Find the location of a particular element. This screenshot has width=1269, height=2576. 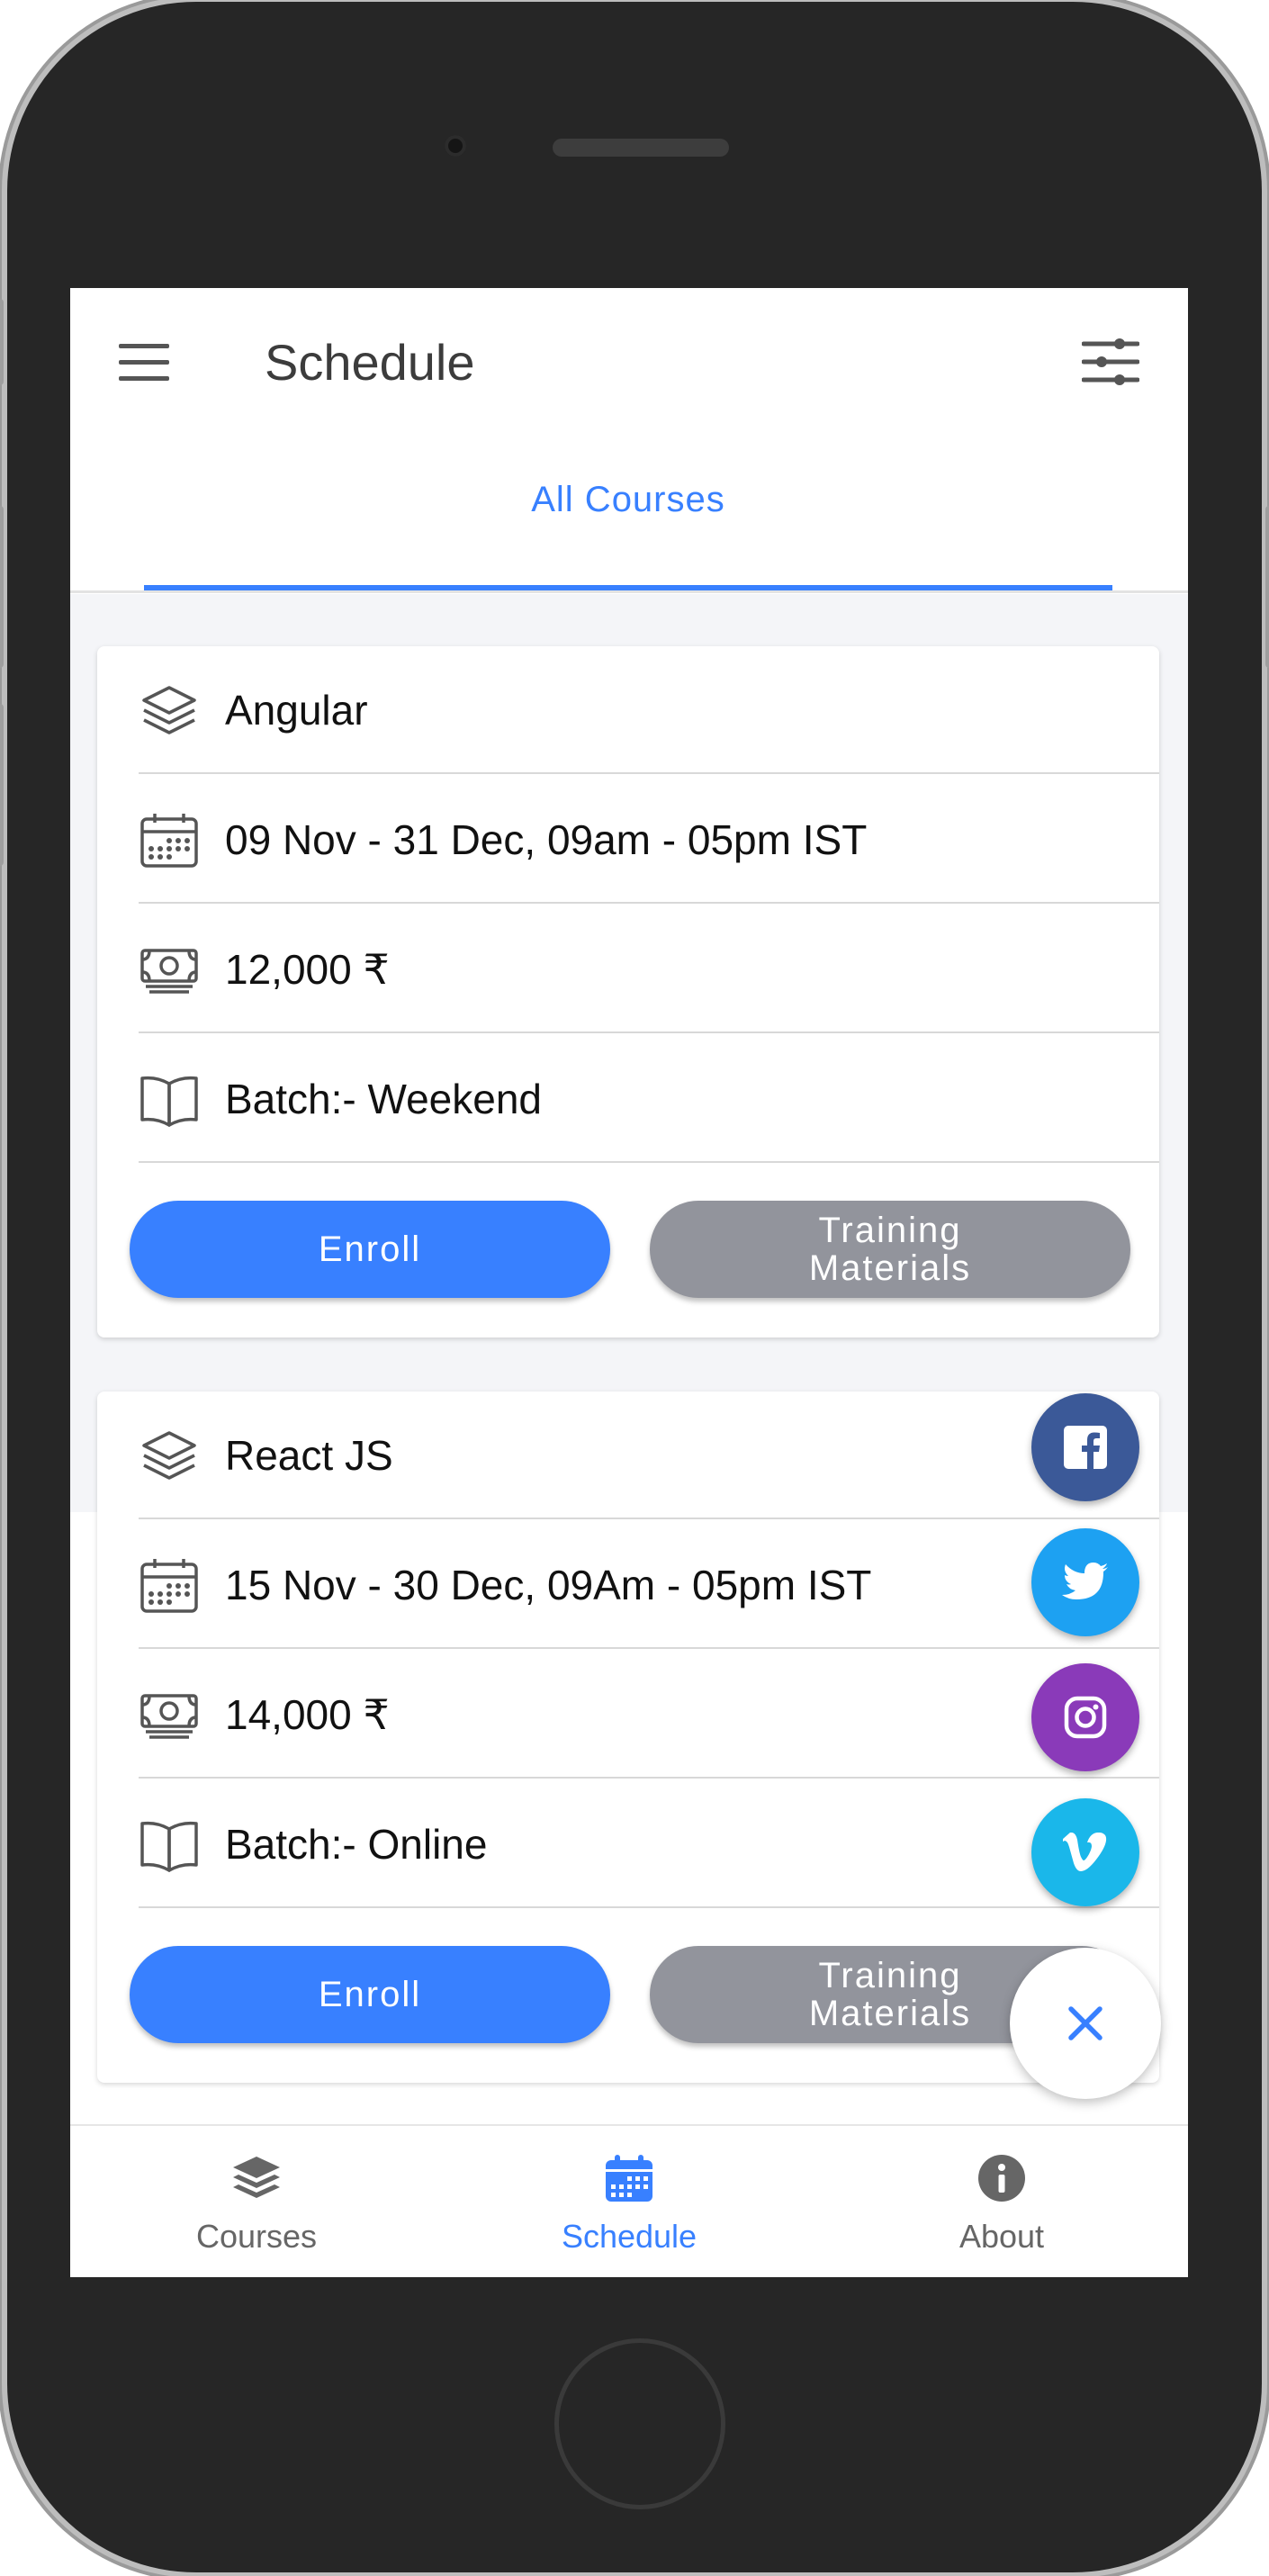

facebook-fab is located at coordinates (1085, 1447).